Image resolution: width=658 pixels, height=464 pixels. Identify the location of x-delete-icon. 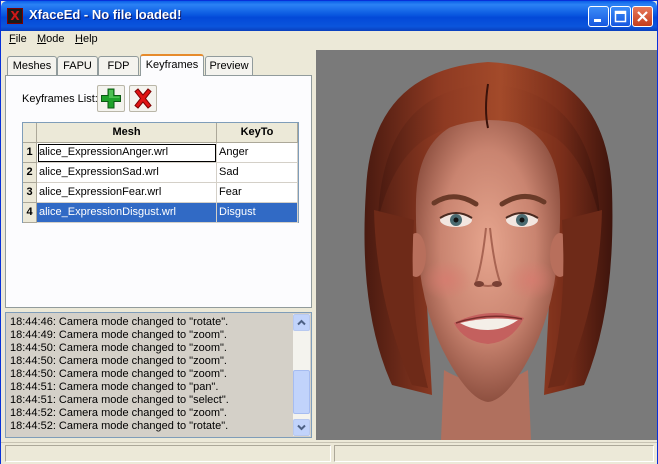
(143, 98).